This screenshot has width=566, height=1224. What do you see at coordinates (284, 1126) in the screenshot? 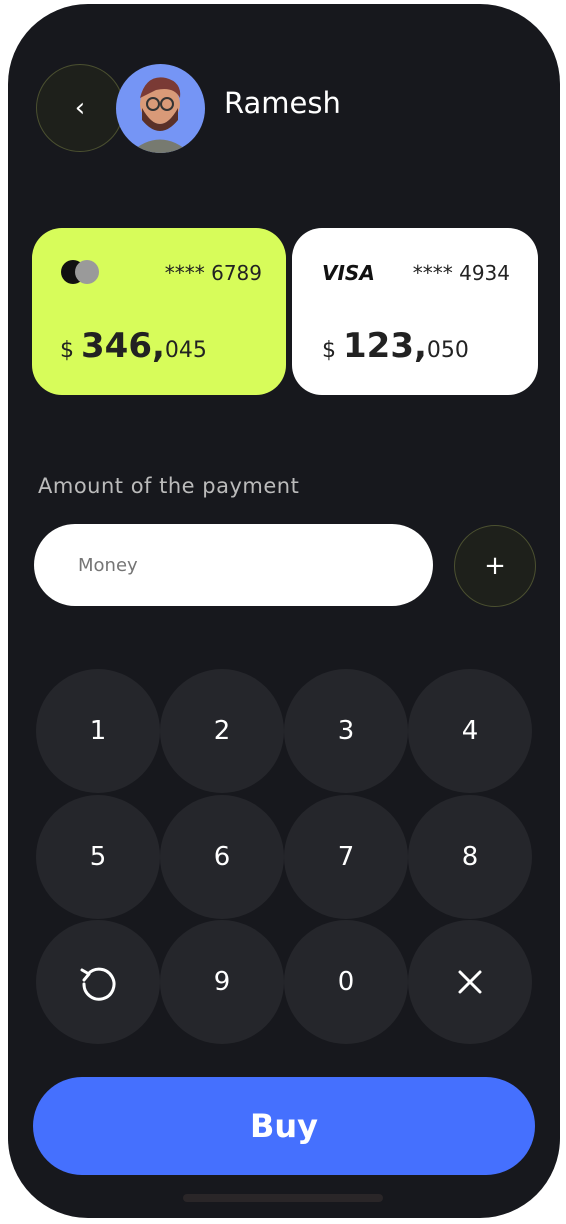
I see `buy-button: Buy` at bounding box center [284, 1126].